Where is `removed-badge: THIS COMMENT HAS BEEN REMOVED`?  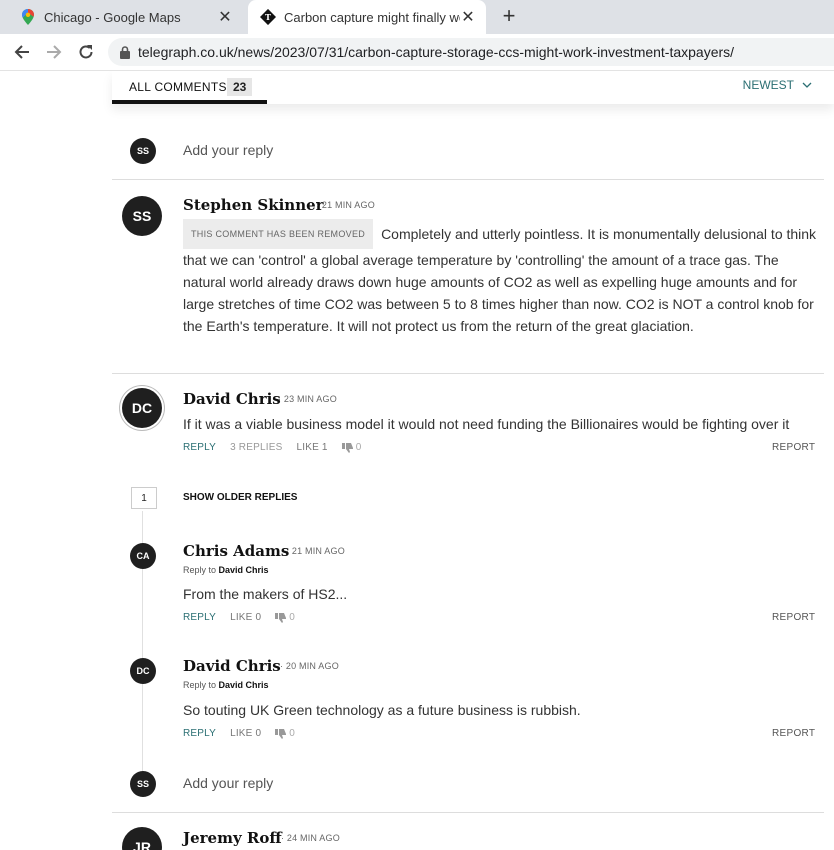
removed-badge: THIS COMMENT HAS BEEN REMOVED is located at coordinates (278, 234).